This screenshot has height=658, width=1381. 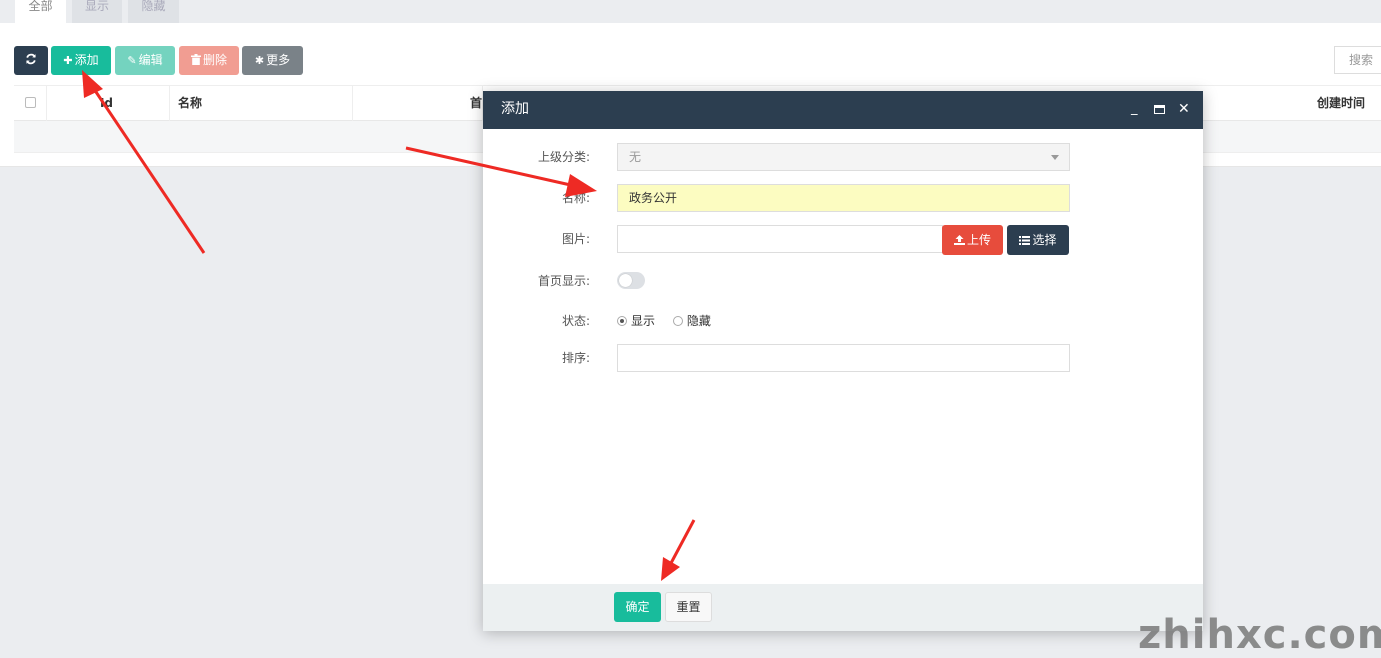 I want to click on delete-button: 删除, so click(x=209, y=60).